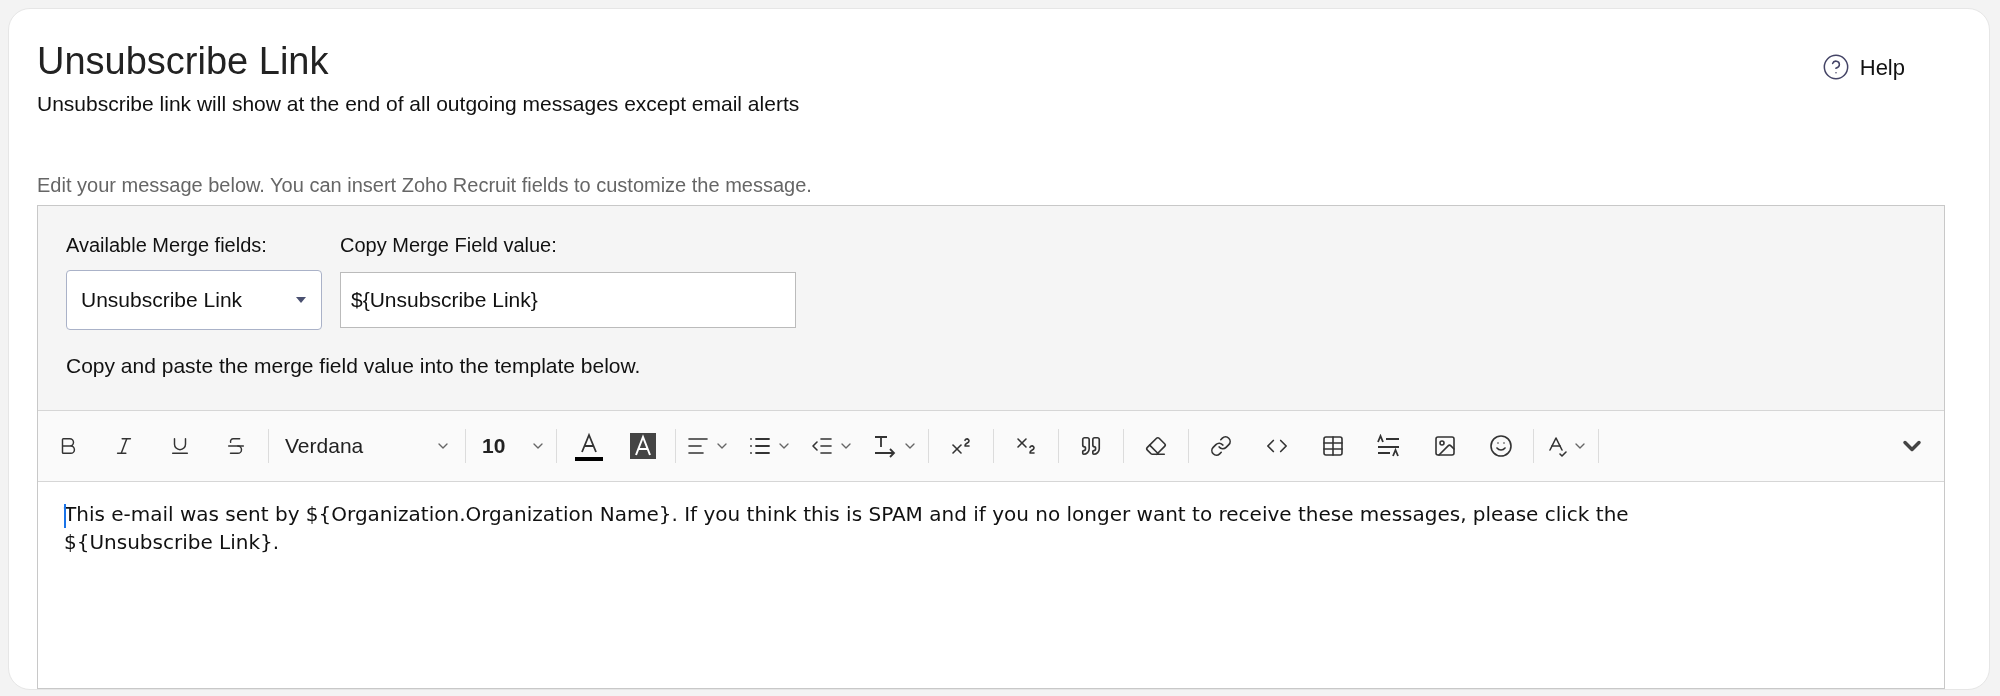 This screenshot has height=696, width=2000. Describe the element at coordinates (568, 300) in the screenshot. I see `merge-value-field: ${Unsubscribe Link}` at that location.